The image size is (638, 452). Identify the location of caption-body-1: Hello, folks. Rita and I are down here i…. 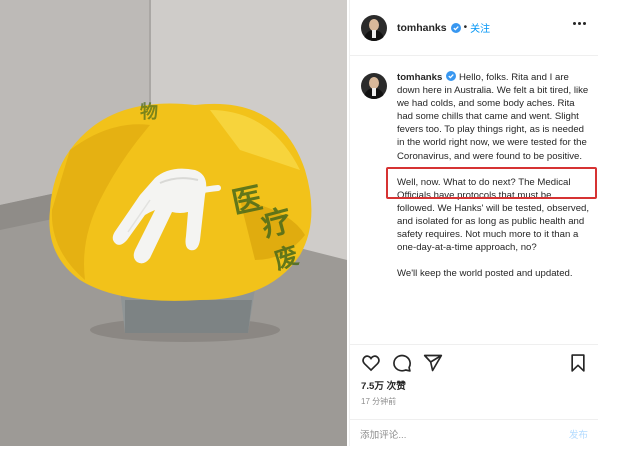
(493, 117).